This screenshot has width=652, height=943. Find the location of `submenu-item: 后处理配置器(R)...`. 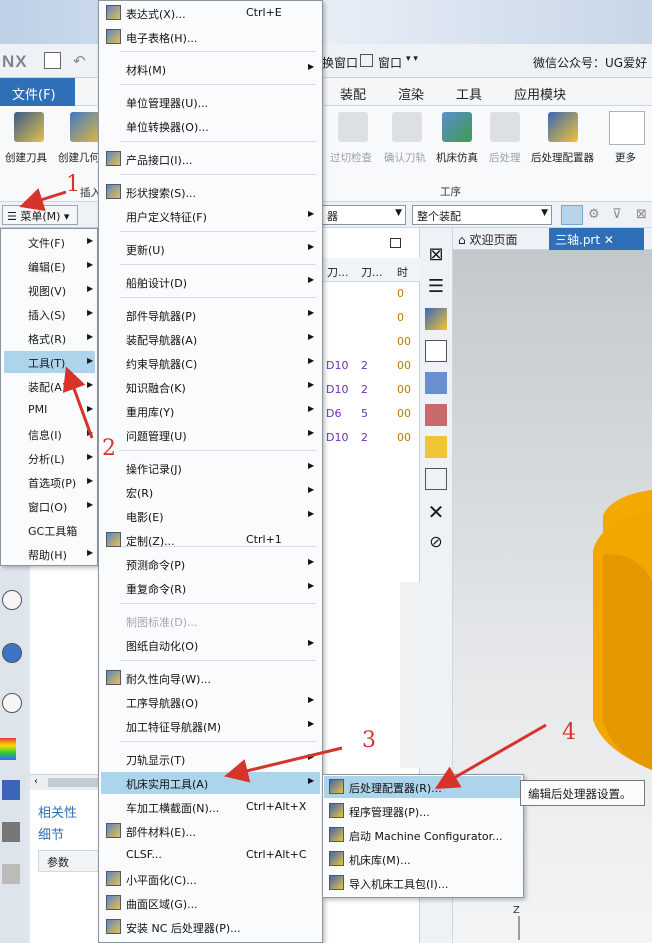

submenu-item: 后处理配置器(R)... is located at coordinates (422, 787).